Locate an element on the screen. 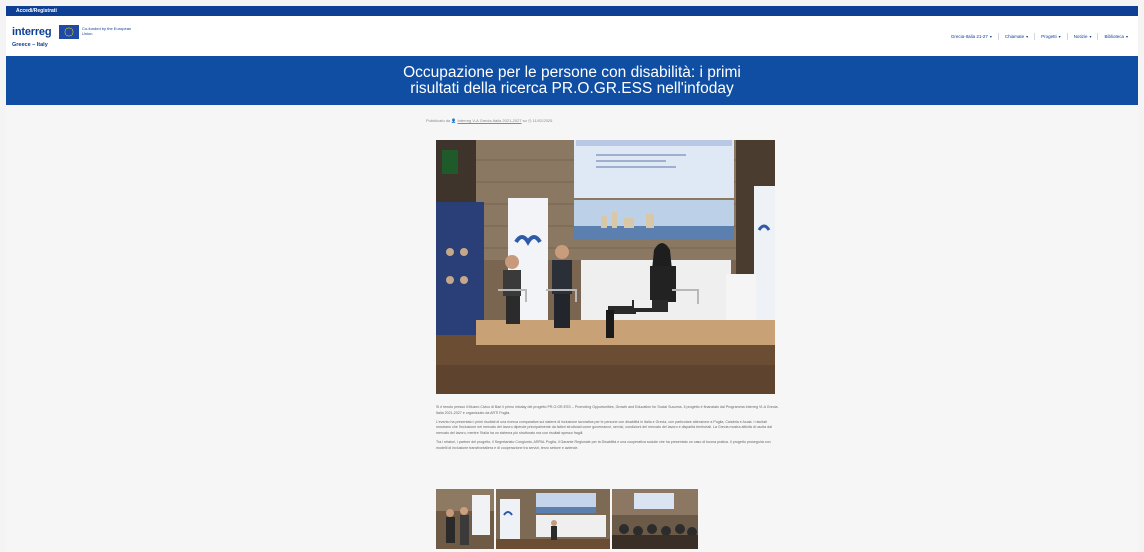 Image resolution: width=1144 pixels, height=552 pixels. author-link: Interreg V-A Grecia-Italia 2021-2027 is located at coordinates (489, 120).